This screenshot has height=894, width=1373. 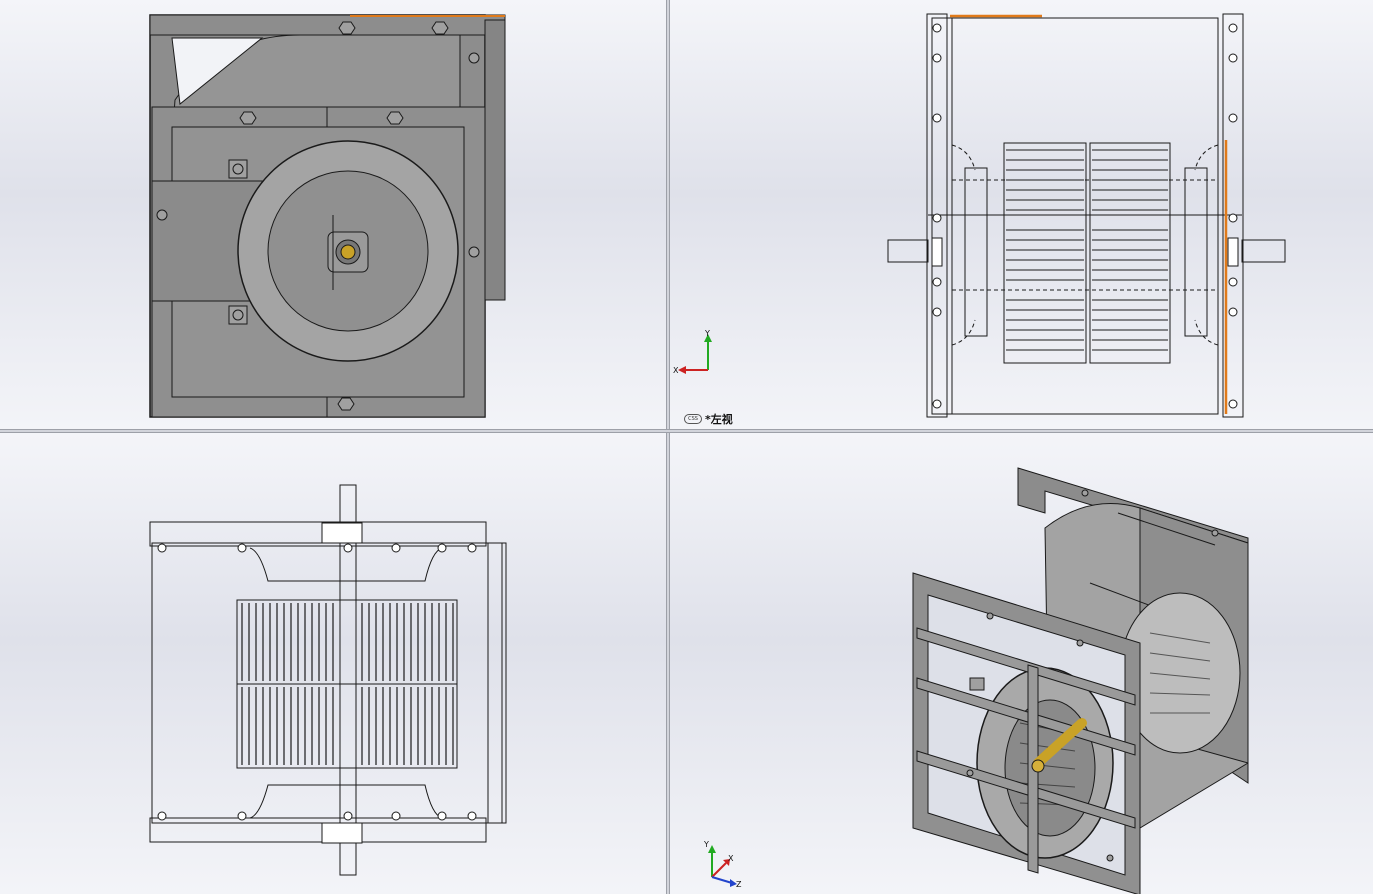 I want to click on view-badge-icon: CSS, so click(x=693, y=419).